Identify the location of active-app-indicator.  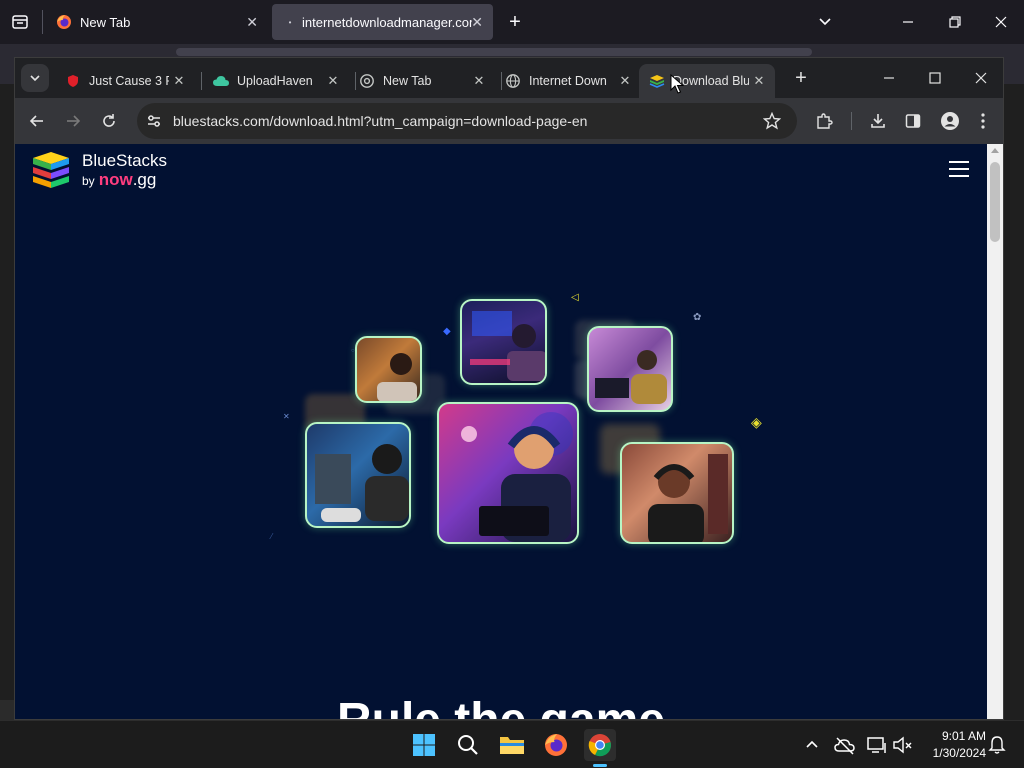
(600, 765).